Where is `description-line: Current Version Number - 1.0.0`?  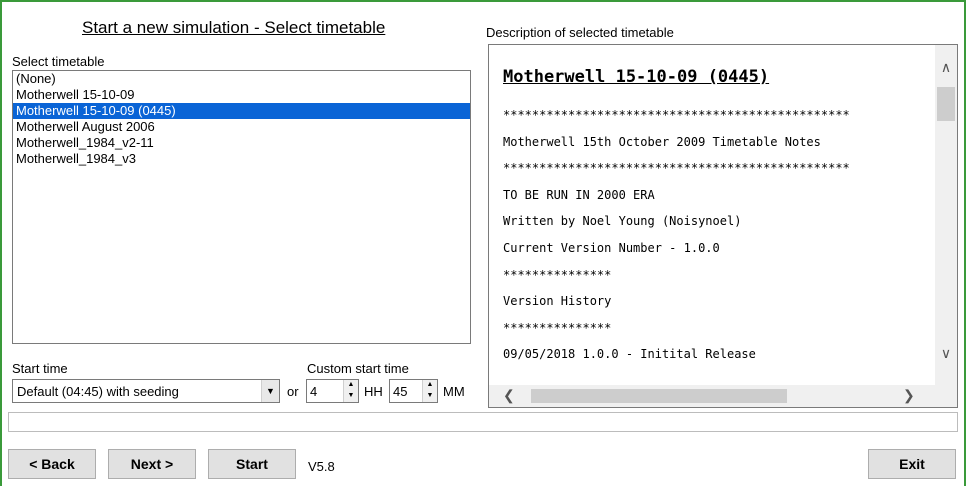
description-line: Current Version Number - 1.0.0 is located at coordinates (611, 247).